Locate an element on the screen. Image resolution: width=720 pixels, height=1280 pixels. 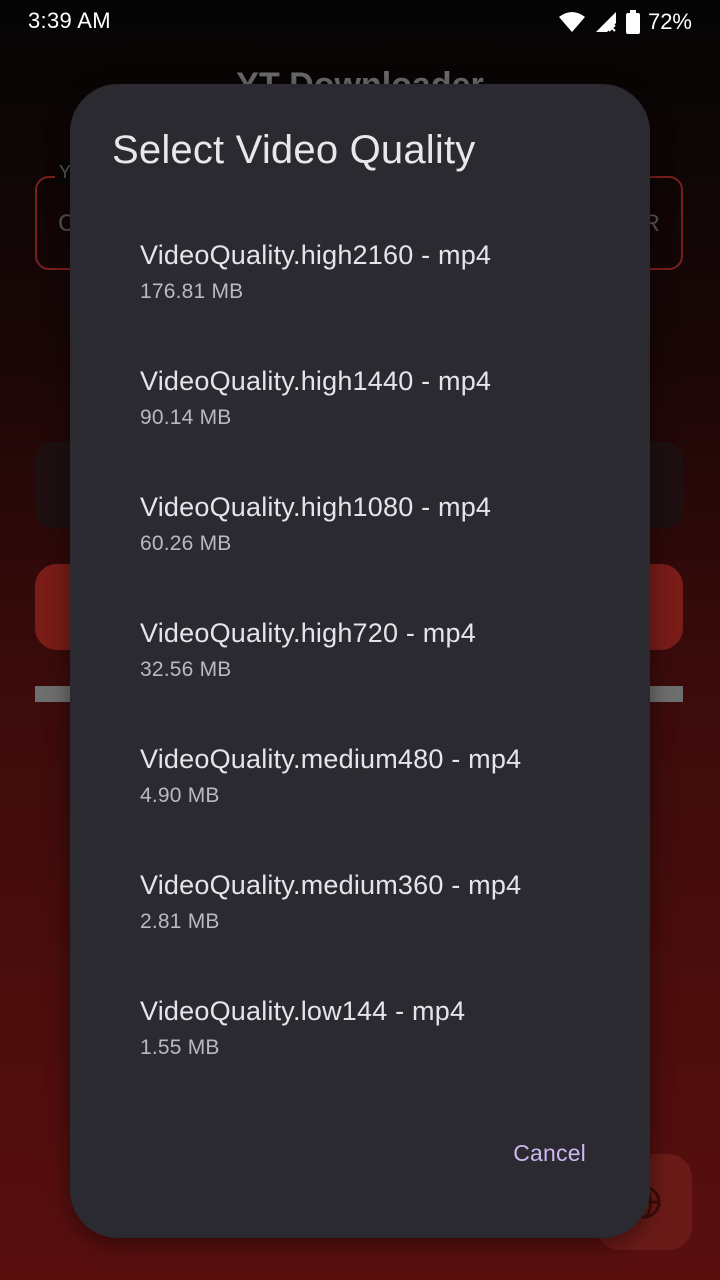
dialog-title: Select Video Quality is located at coordinates (294, 150).